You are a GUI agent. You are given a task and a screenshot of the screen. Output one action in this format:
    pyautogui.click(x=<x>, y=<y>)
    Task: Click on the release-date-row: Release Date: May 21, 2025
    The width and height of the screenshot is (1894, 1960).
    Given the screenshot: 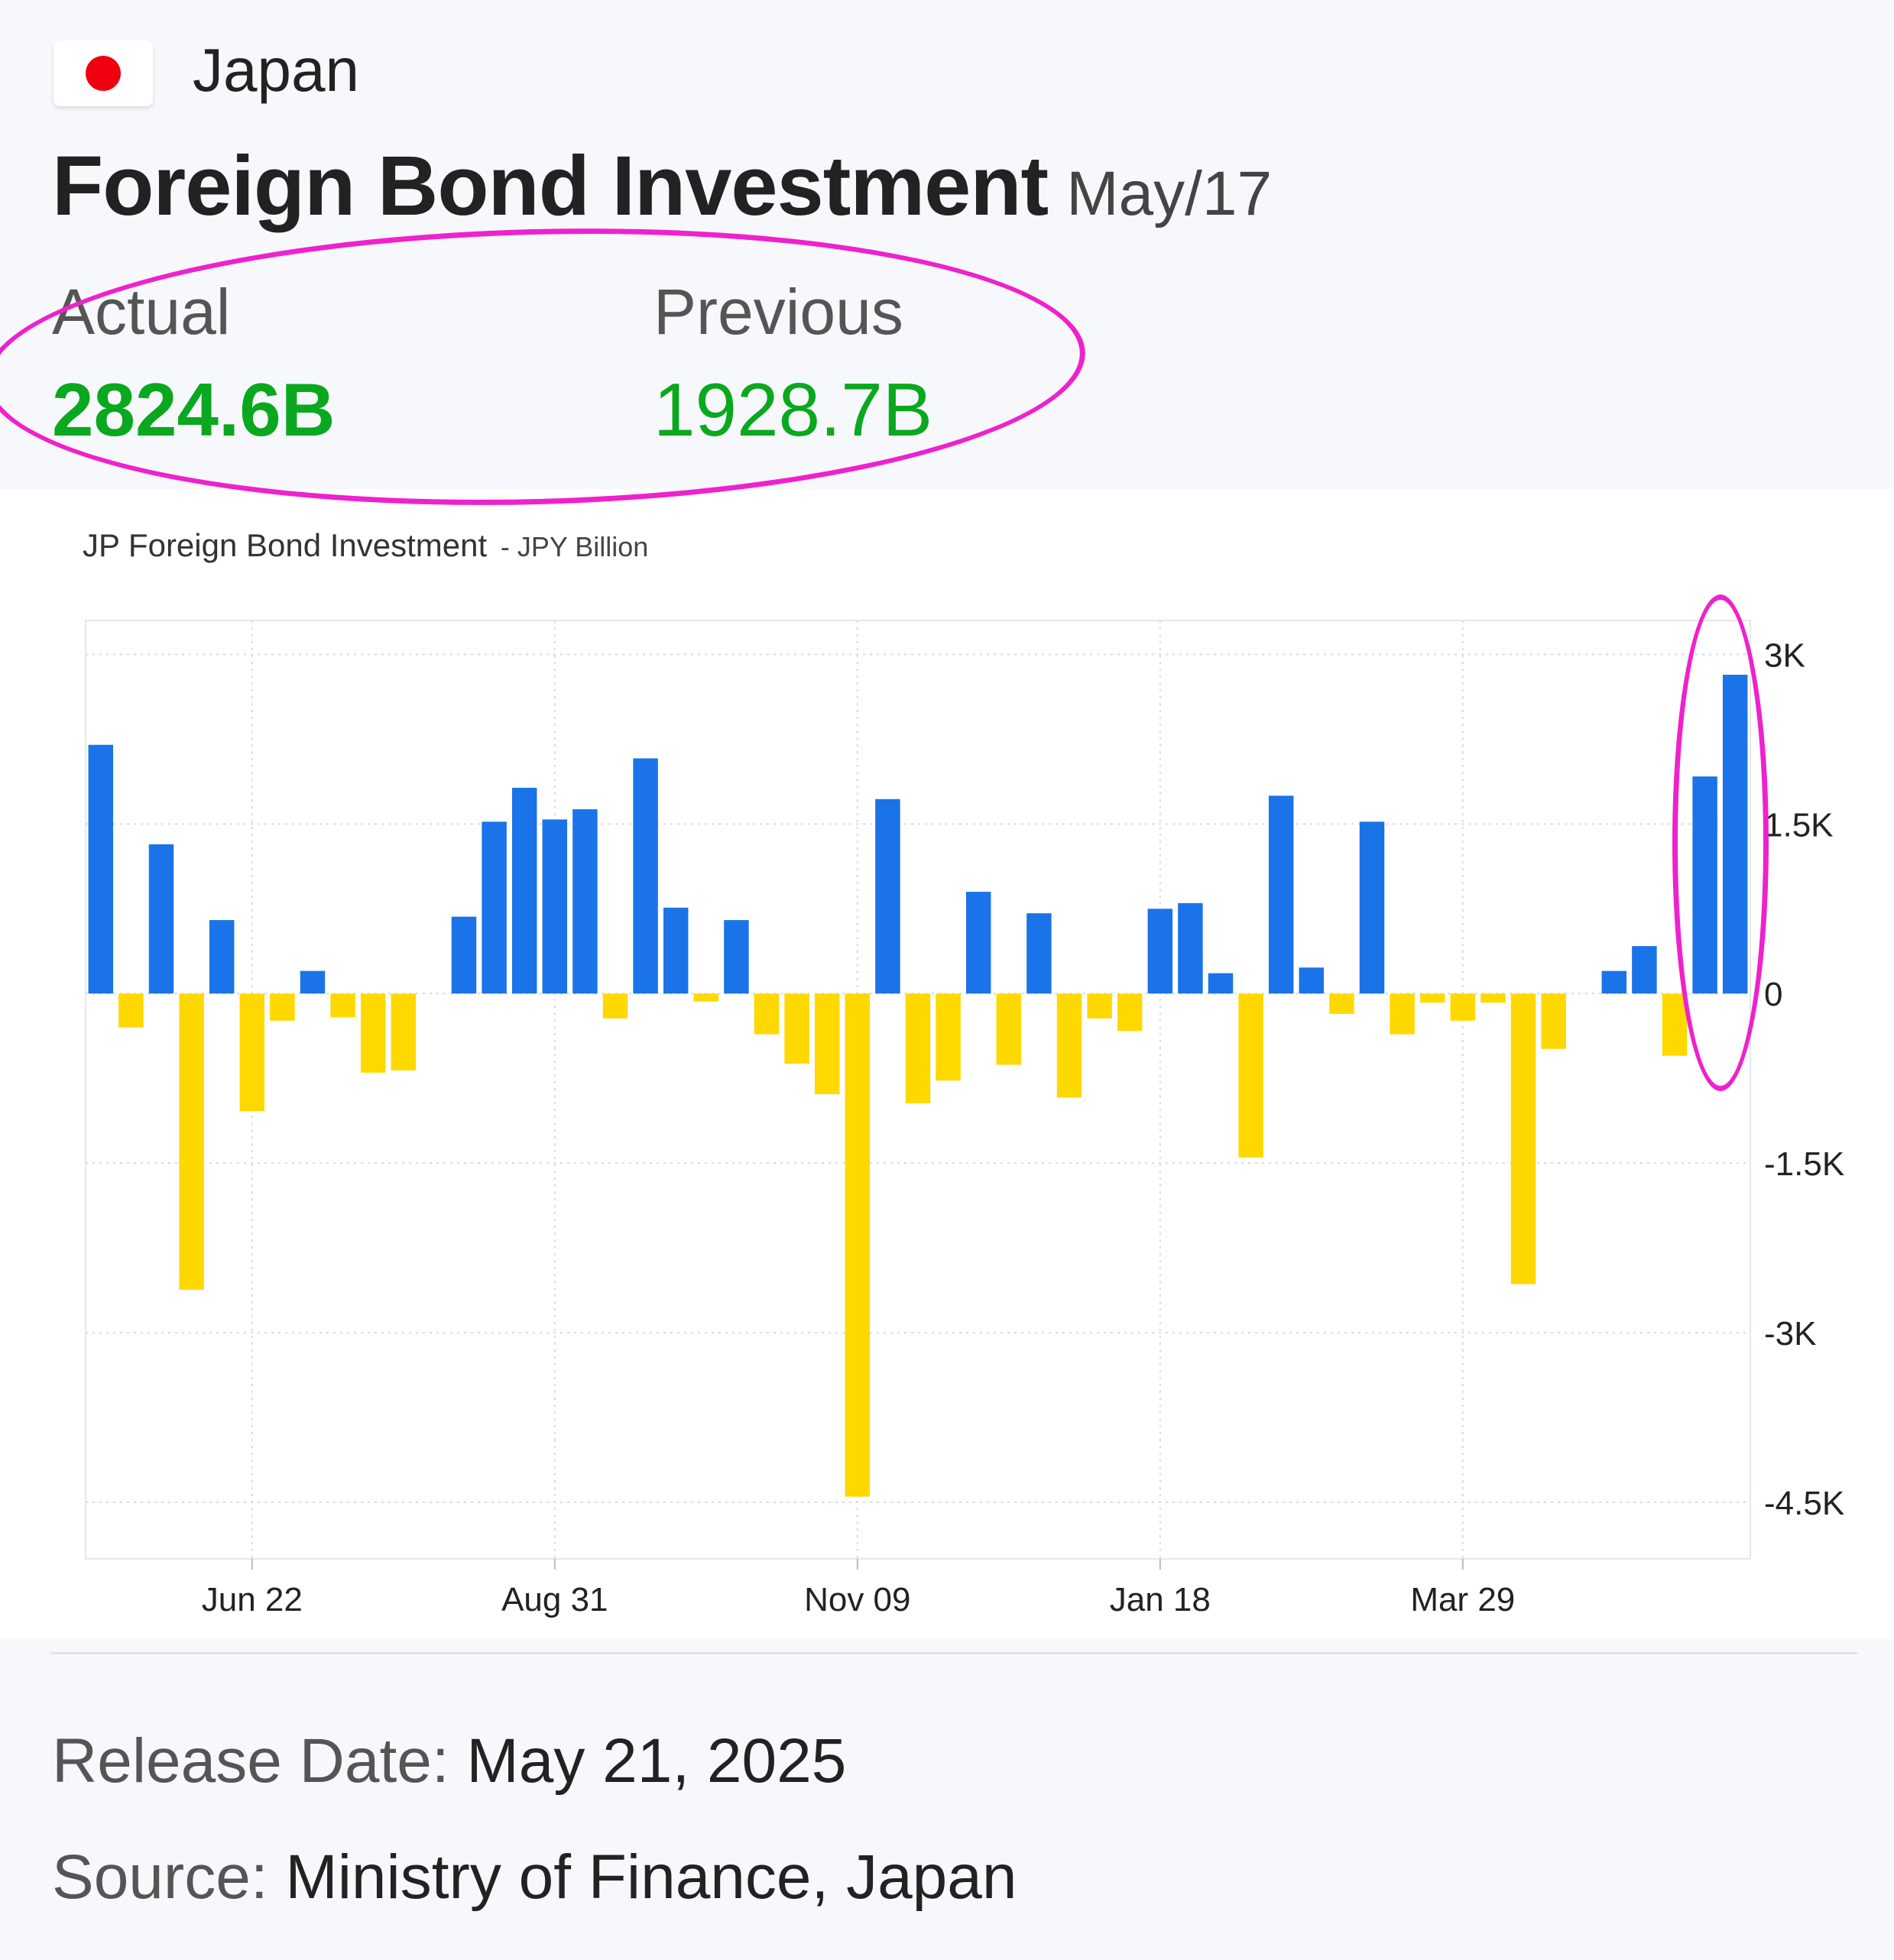 What is the action you would take?
    pyautogui.click(x=449, y=1761)
    